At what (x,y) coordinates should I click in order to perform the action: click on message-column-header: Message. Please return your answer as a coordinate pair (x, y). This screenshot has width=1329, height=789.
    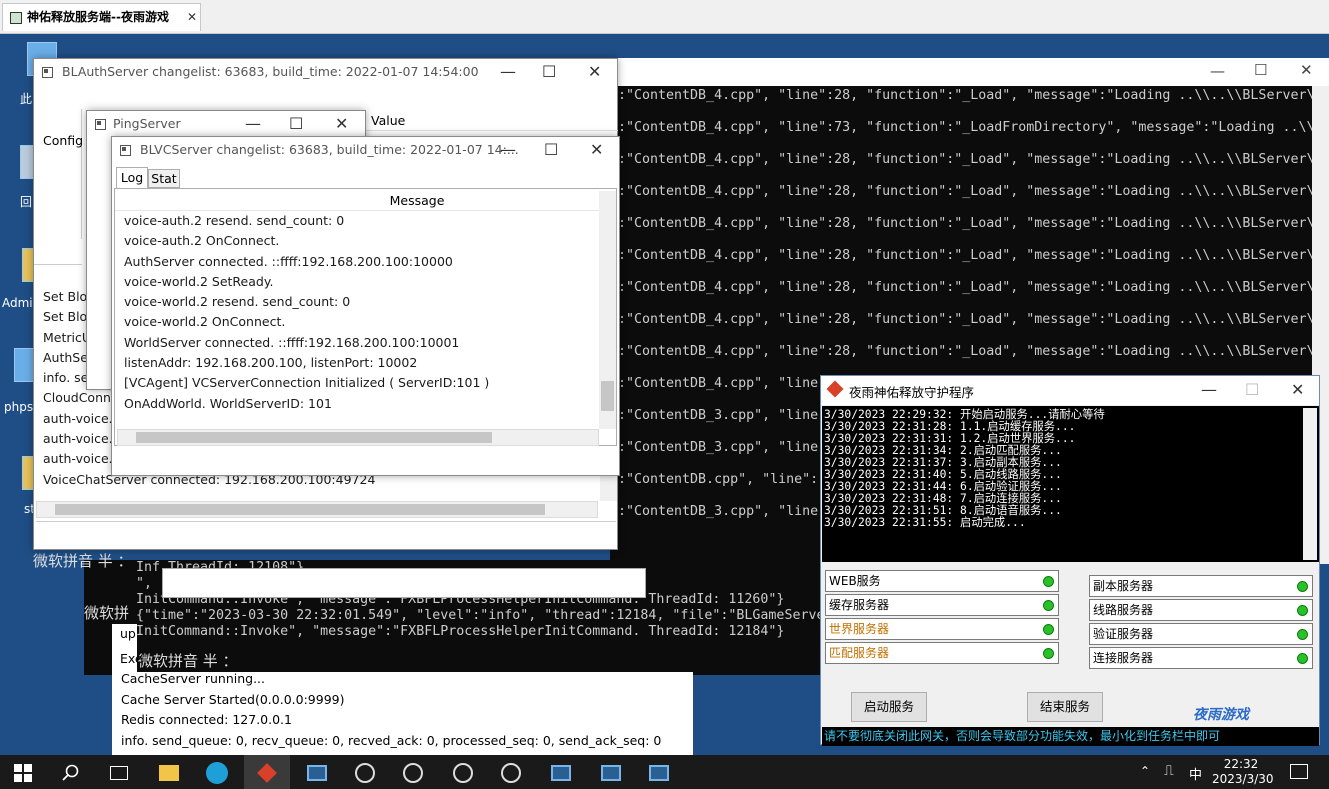
    Looking at the image, I should click on (357, 201).